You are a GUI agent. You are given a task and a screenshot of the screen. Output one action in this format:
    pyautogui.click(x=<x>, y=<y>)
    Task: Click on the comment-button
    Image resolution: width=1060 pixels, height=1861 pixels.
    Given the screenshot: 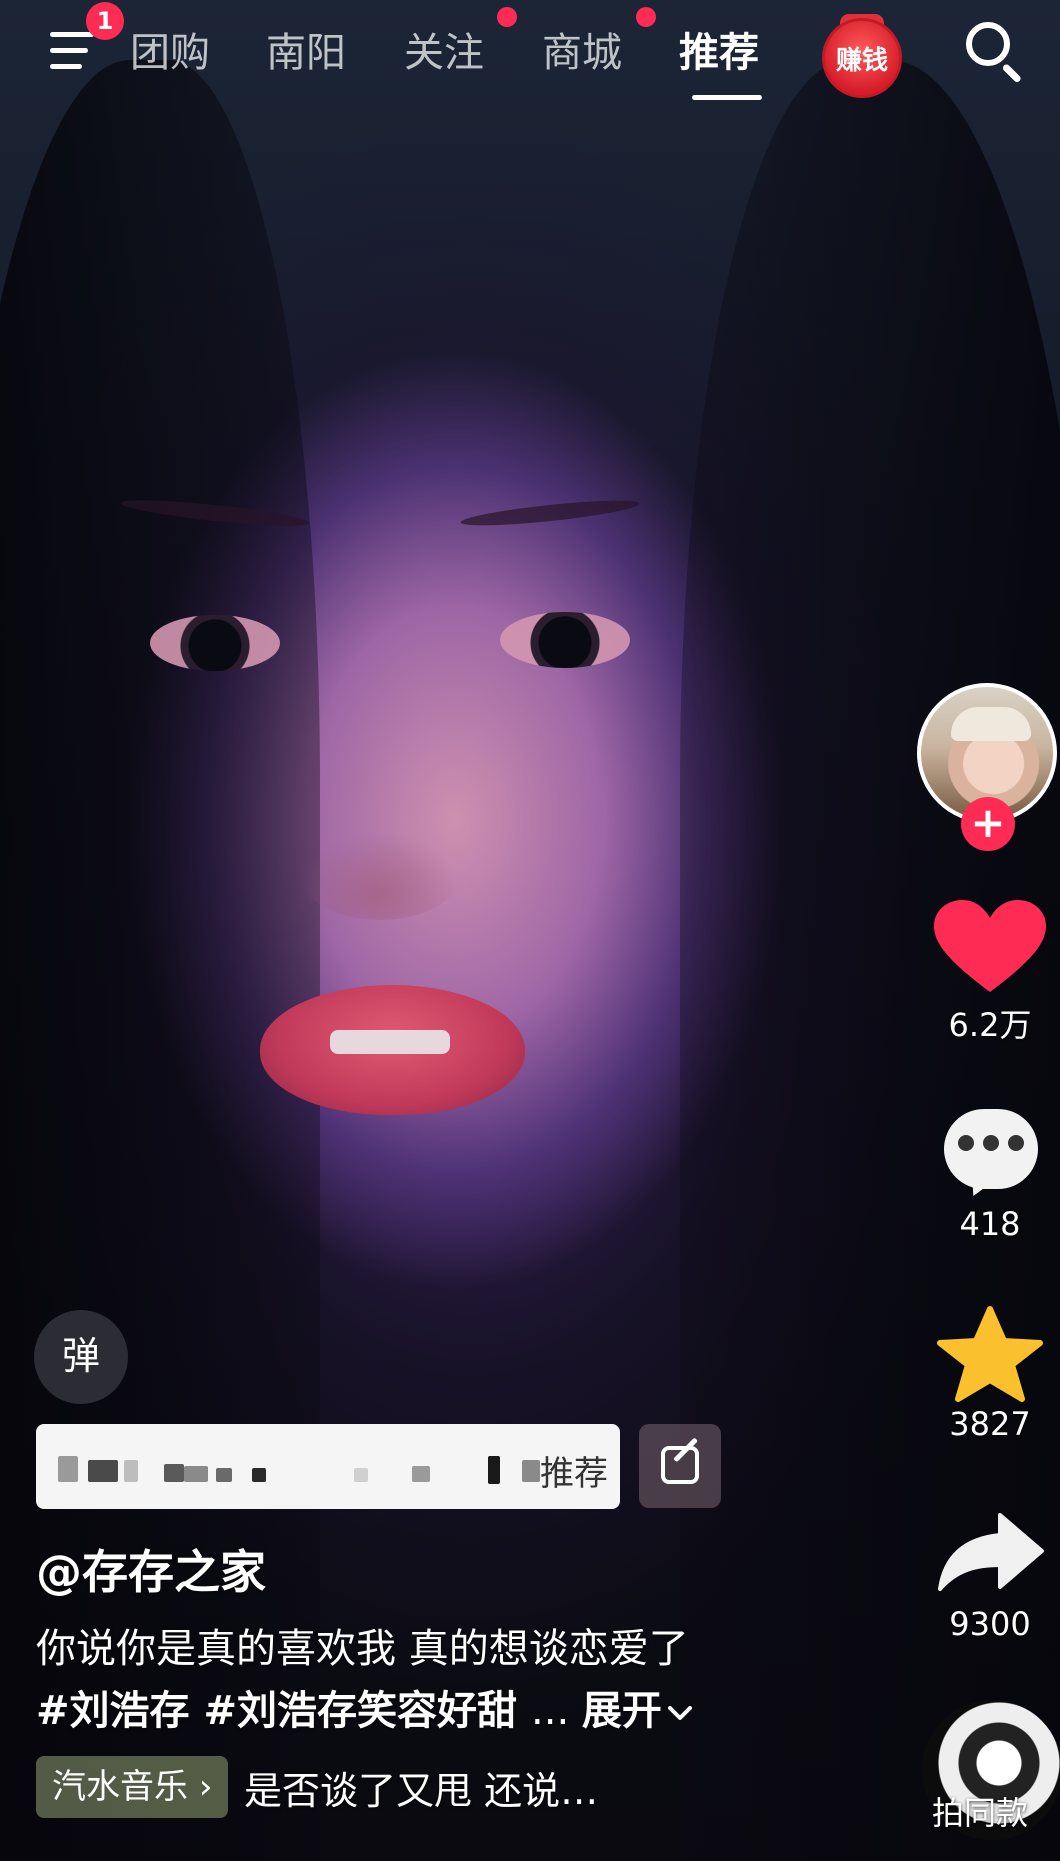 What is the action you would take?
    pyautogui.click(x=990, y=1155)
    